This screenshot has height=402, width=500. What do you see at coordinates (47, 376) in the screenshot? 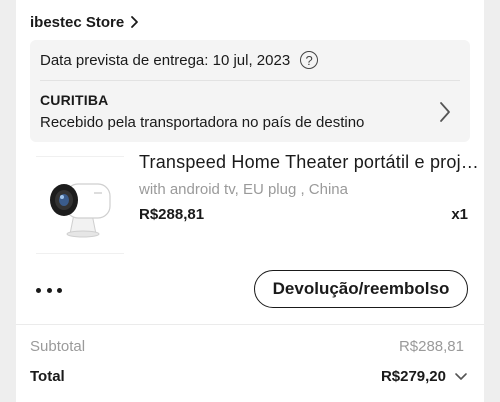
I see `total-label: Total` at bounding box center [47, 376].